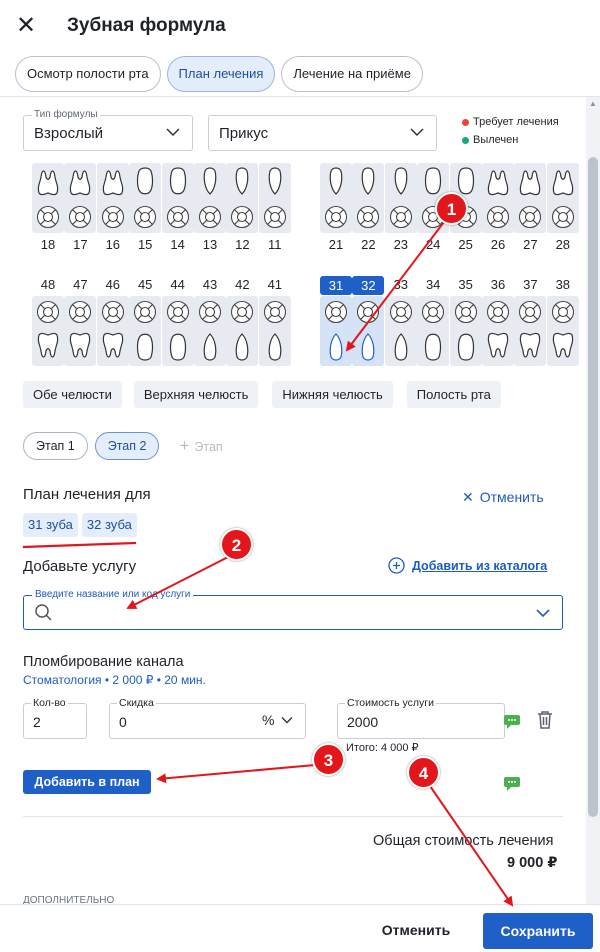 Image resolution: width=600 pixels, height=952 pixels. Describe the element at coordinates (26, 26) in the screenshot. I see `close-icon: ✕` at that location.